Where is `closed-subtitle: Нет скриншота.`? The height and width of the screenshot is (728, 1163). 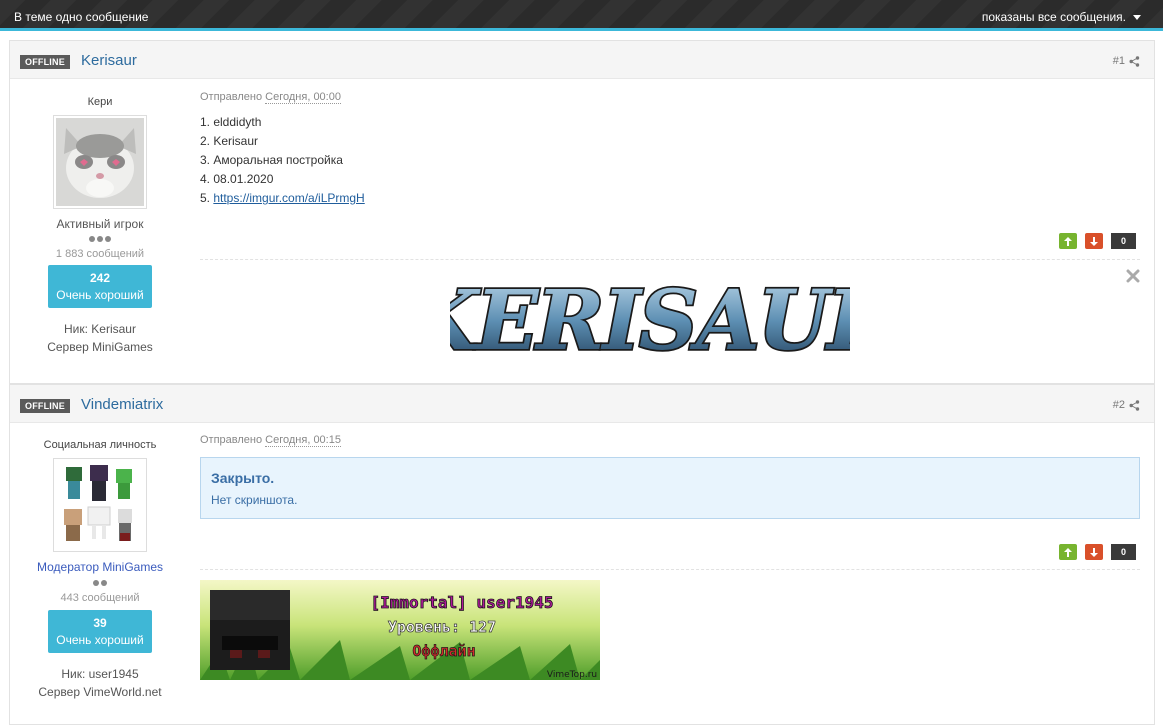
closed-subtitle: Нет скриншота. is located at coordinates (254, 500).